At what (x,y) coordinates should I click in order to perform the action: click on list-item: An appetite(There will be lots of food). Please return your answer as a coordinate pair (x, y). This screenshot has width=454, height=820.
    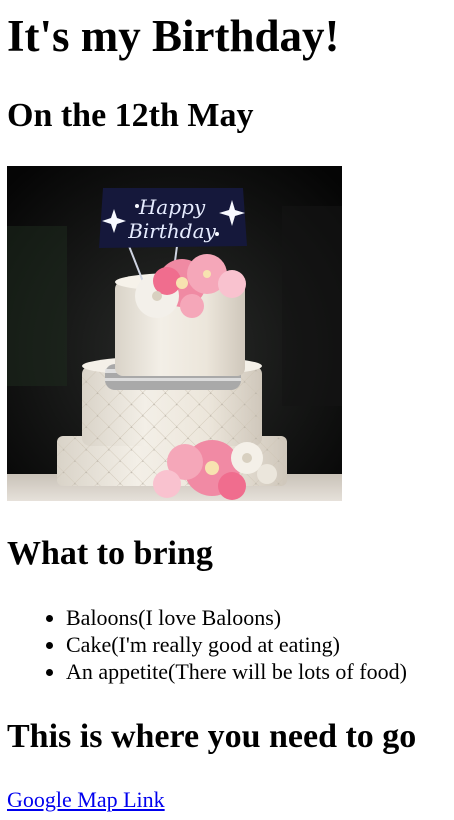
    Looking at the image, I should click on (236, 671).